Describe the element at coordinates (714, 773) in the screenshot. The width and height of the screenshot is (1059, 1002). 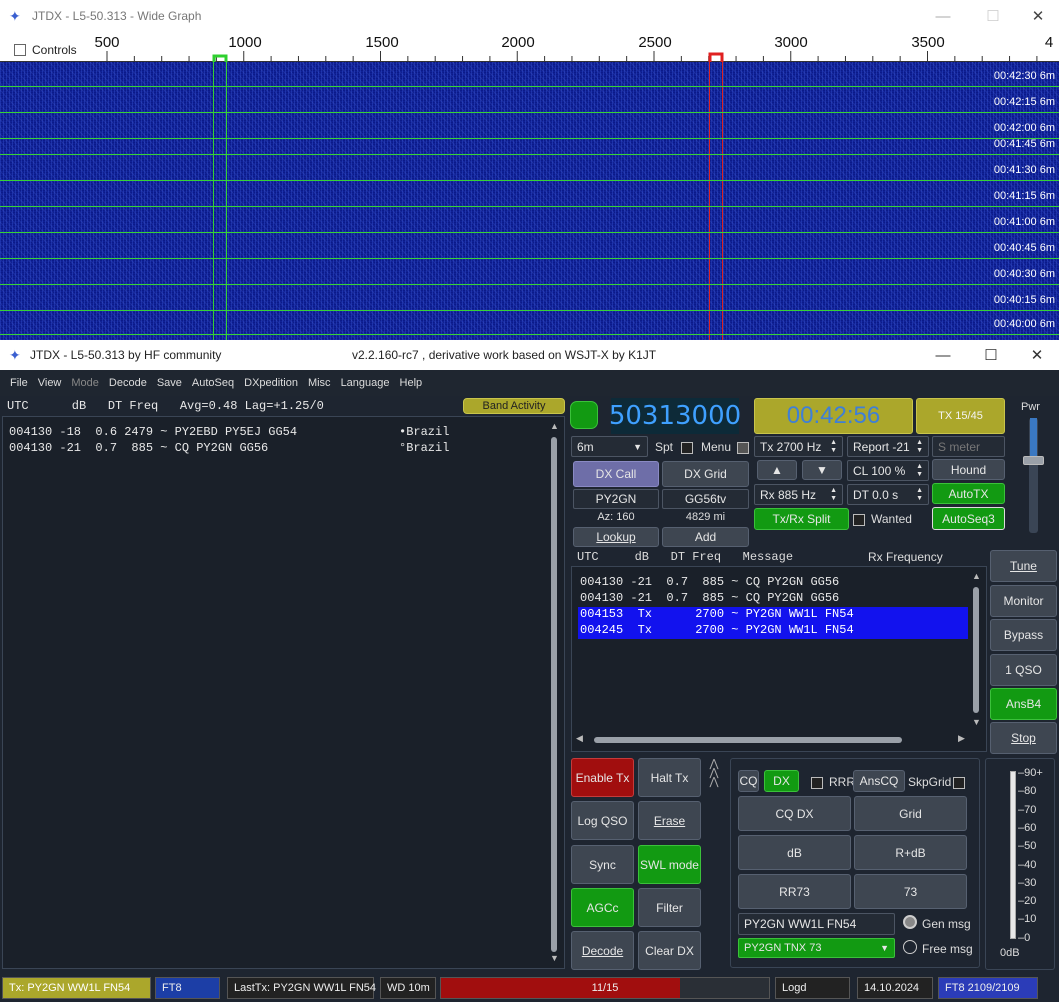
I see `tab-arrows-icon: ⋀ ⋀ ⋀` at that location.